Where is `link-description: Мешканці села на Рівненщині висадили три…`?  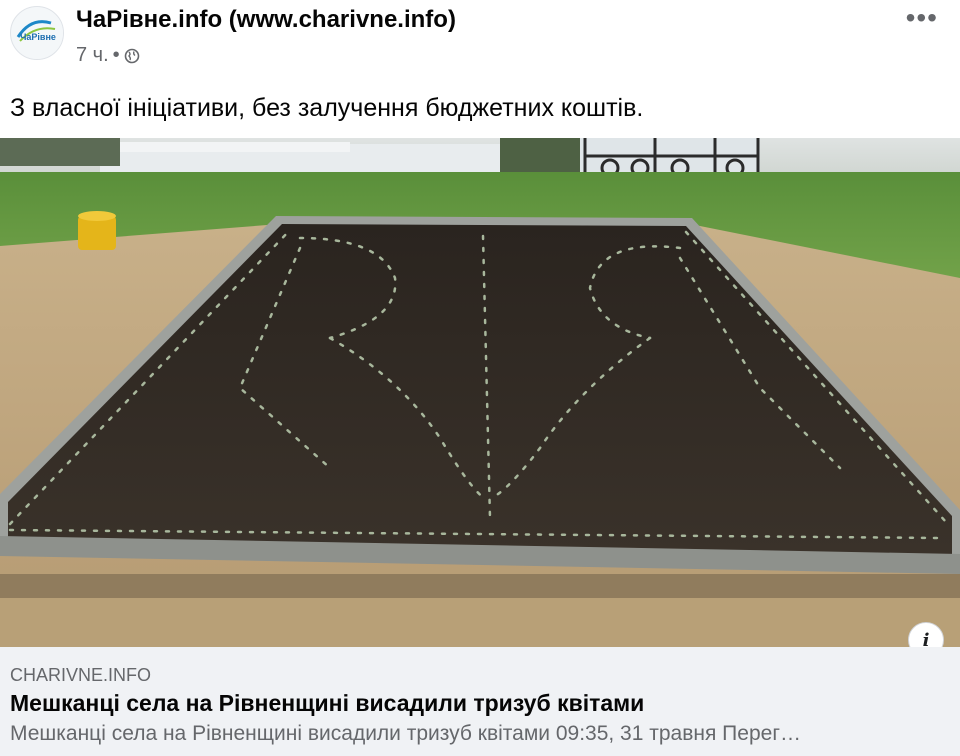
link-description: Мешканці села на Рівненщині висадили три… is located at coordinates (405, 733).